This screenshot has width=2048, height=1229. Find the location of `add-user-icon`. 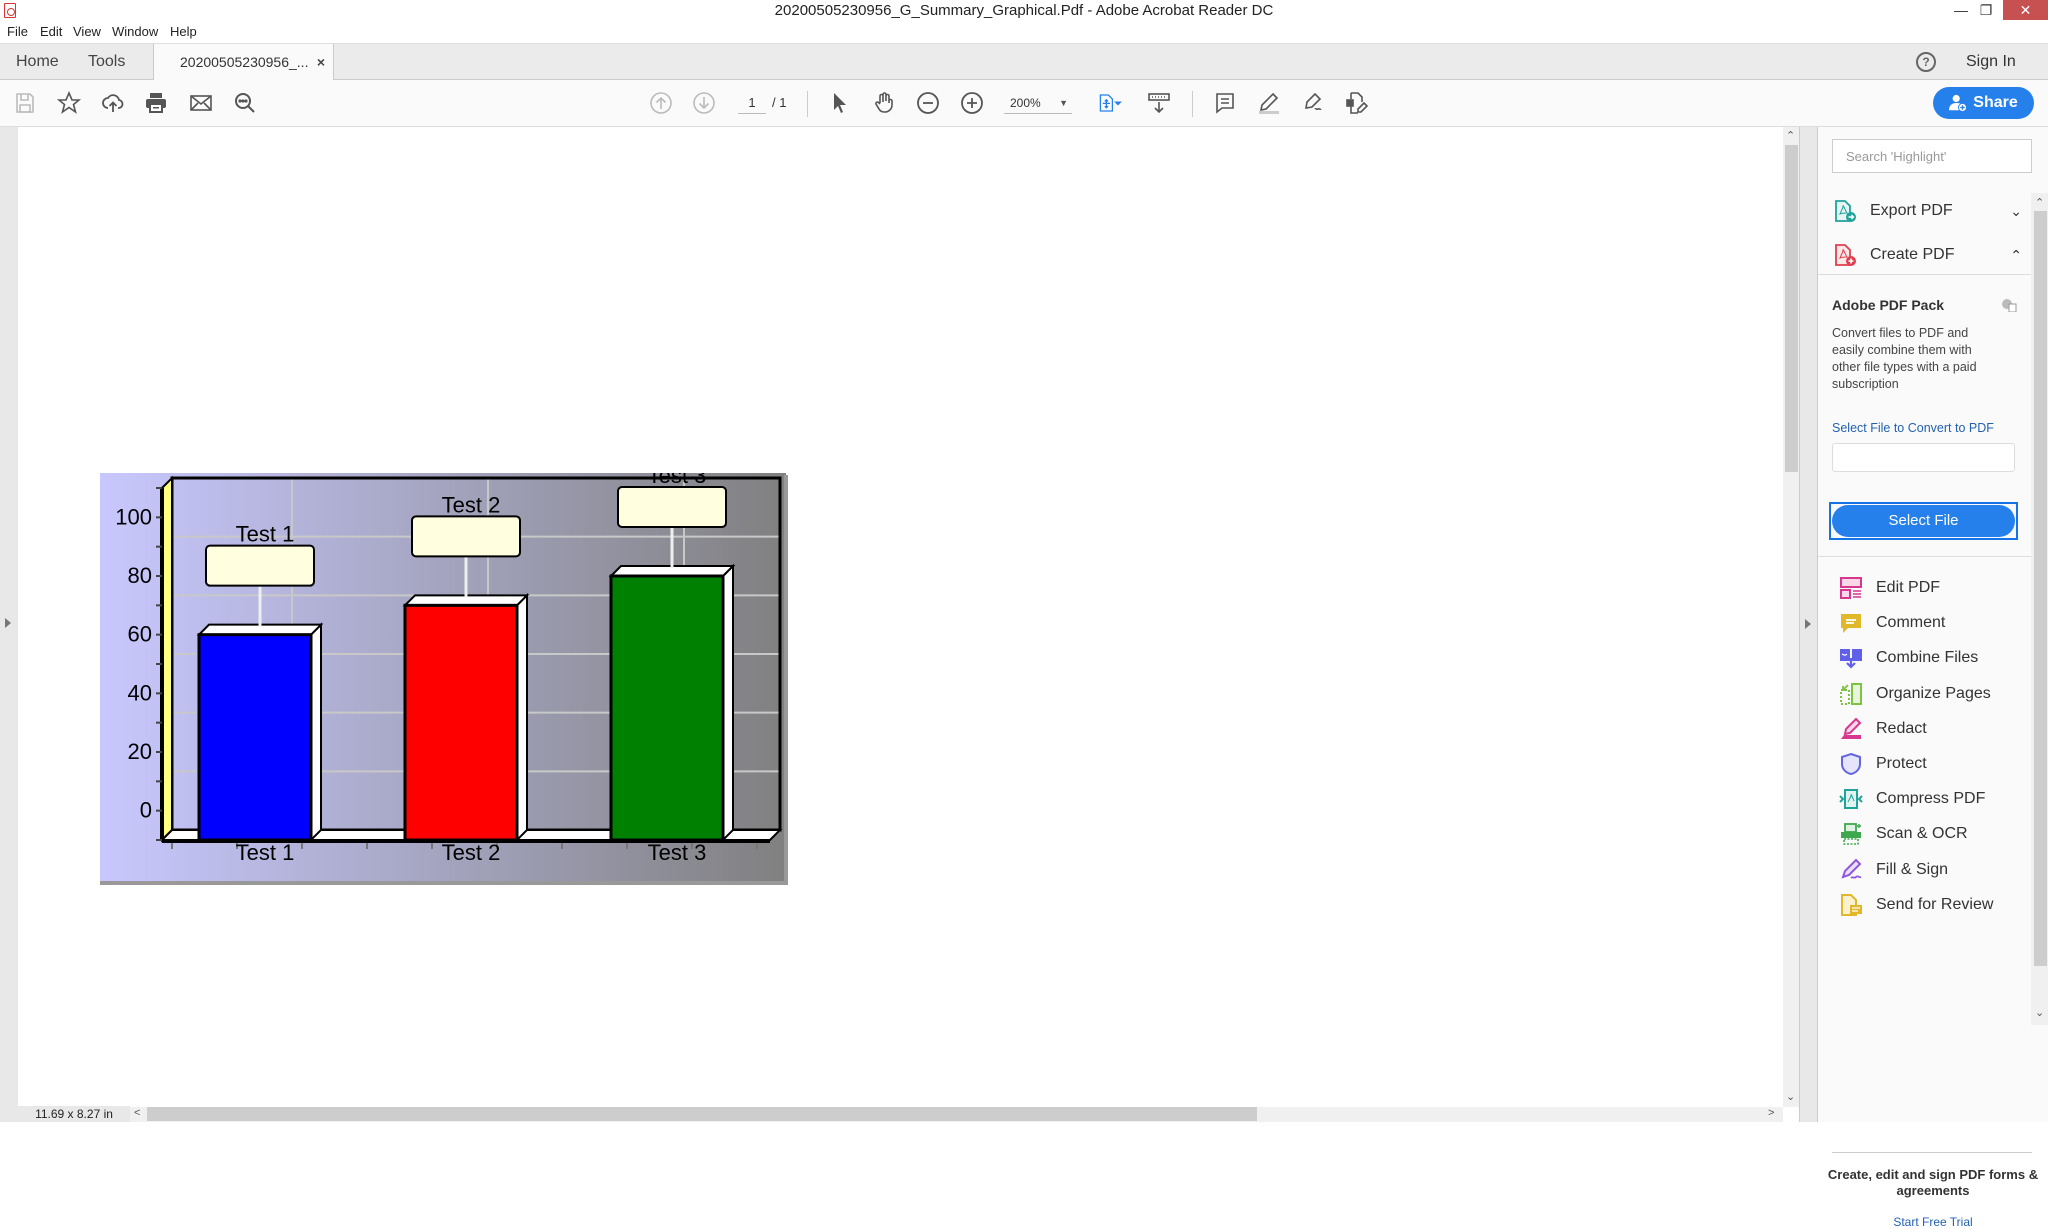

add-user-icon is located at coordinates (1958, 103).